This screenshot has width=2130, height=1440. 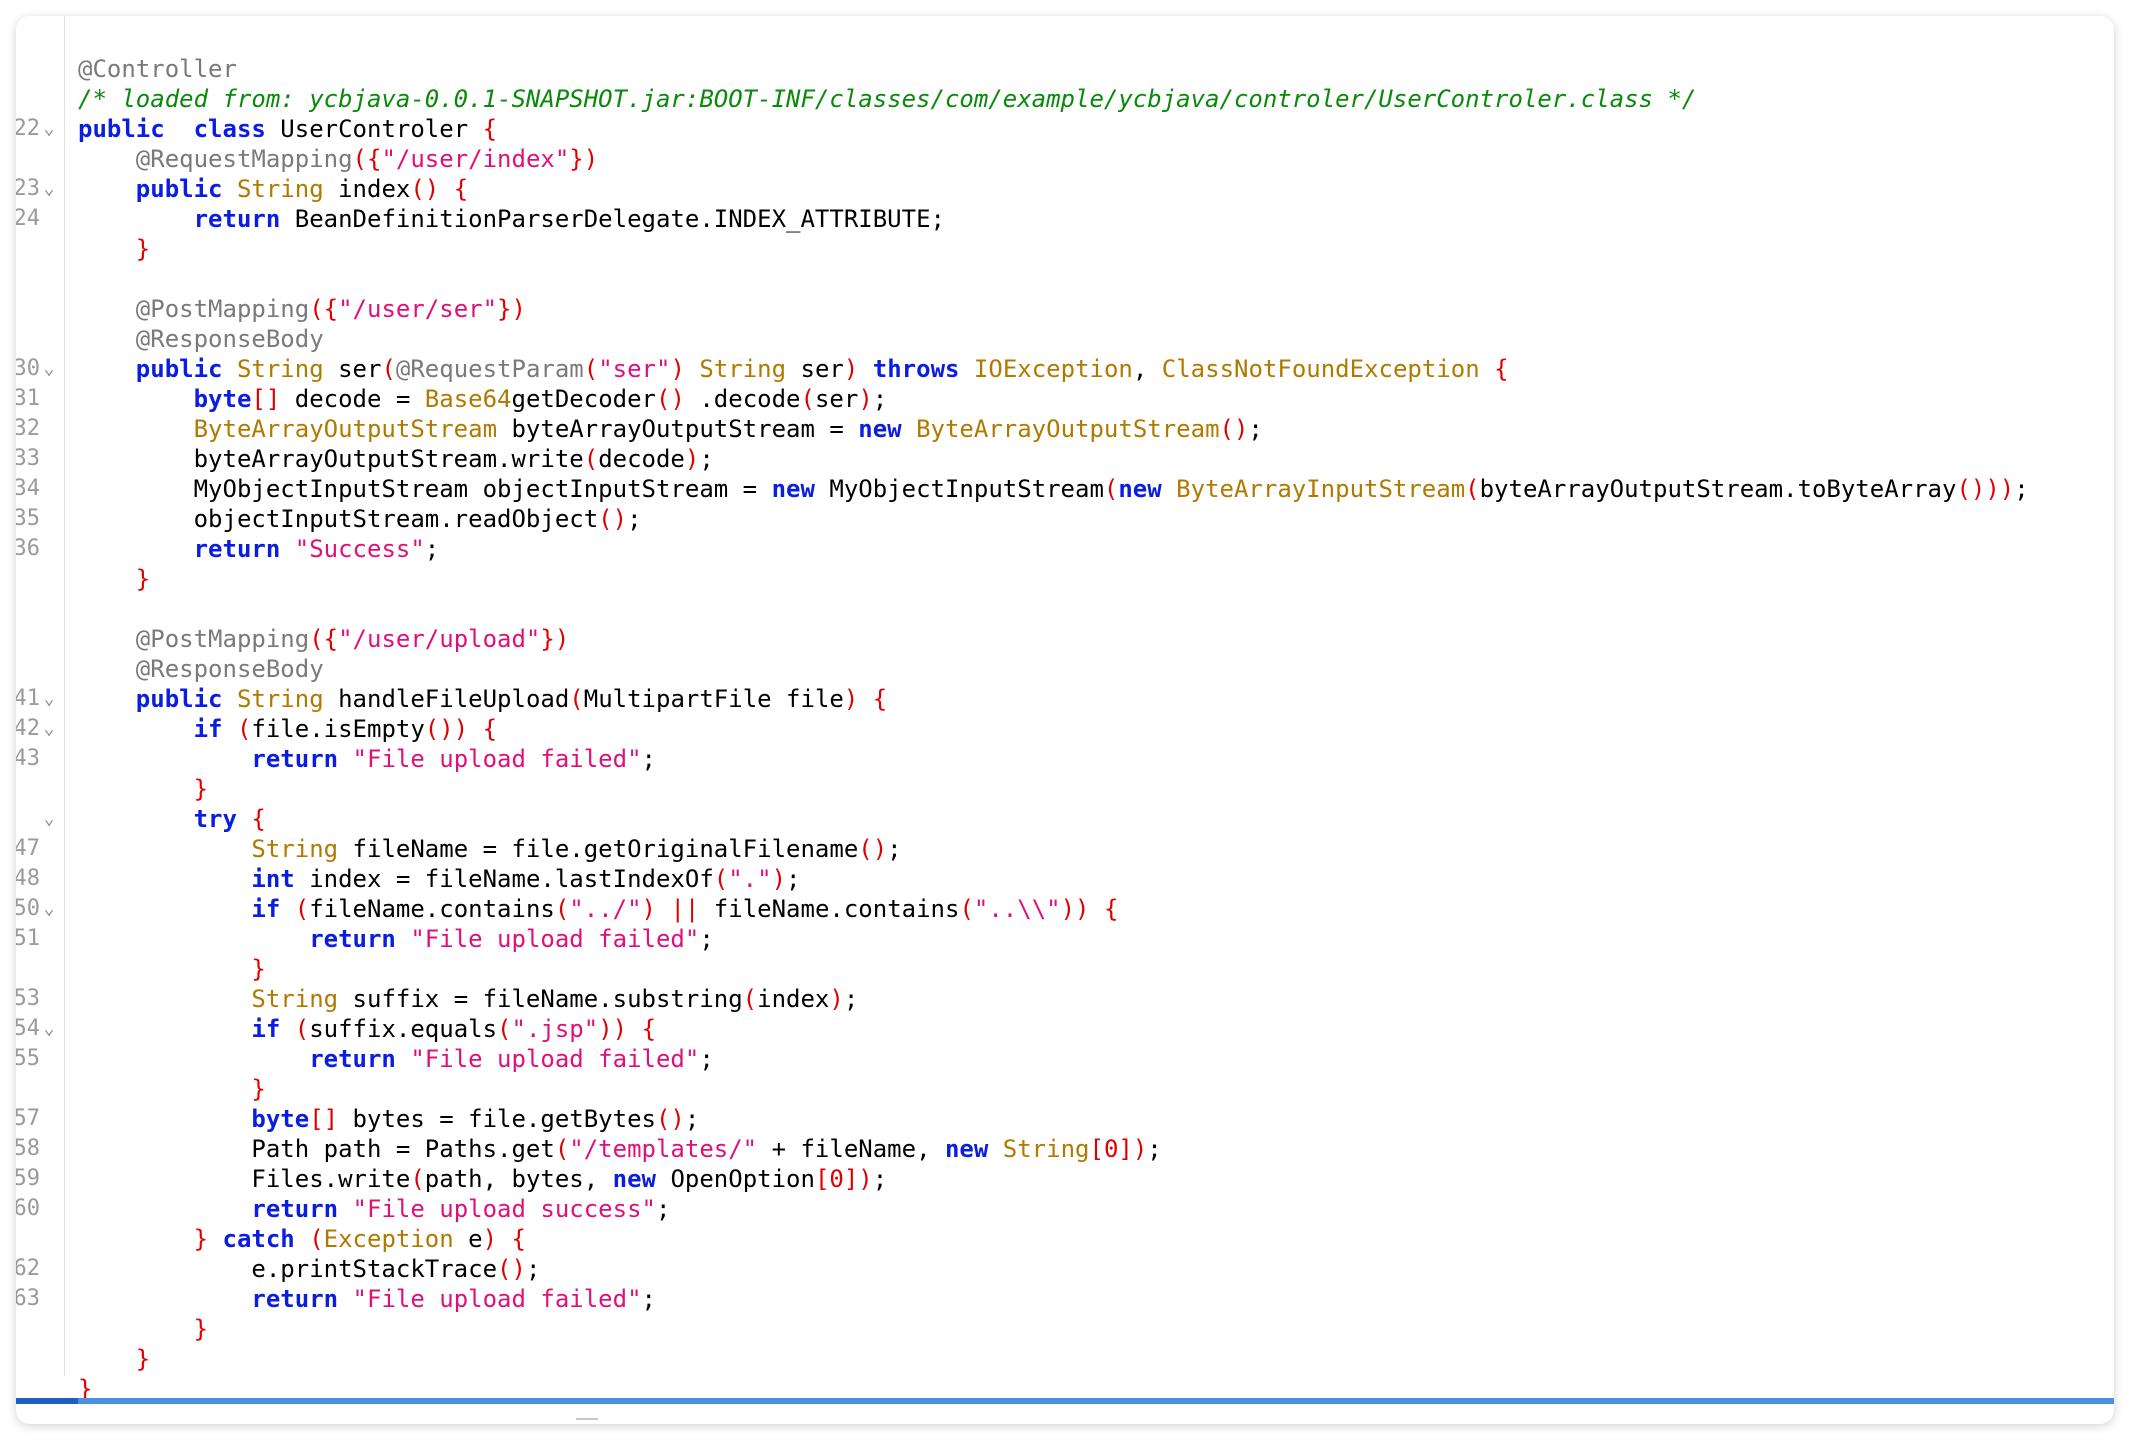 What do you see at coordinates (1065, 1239) in the screenshot?
I see `code-line: } catch (Exception e) {` at bounding box center [1065, 1239].